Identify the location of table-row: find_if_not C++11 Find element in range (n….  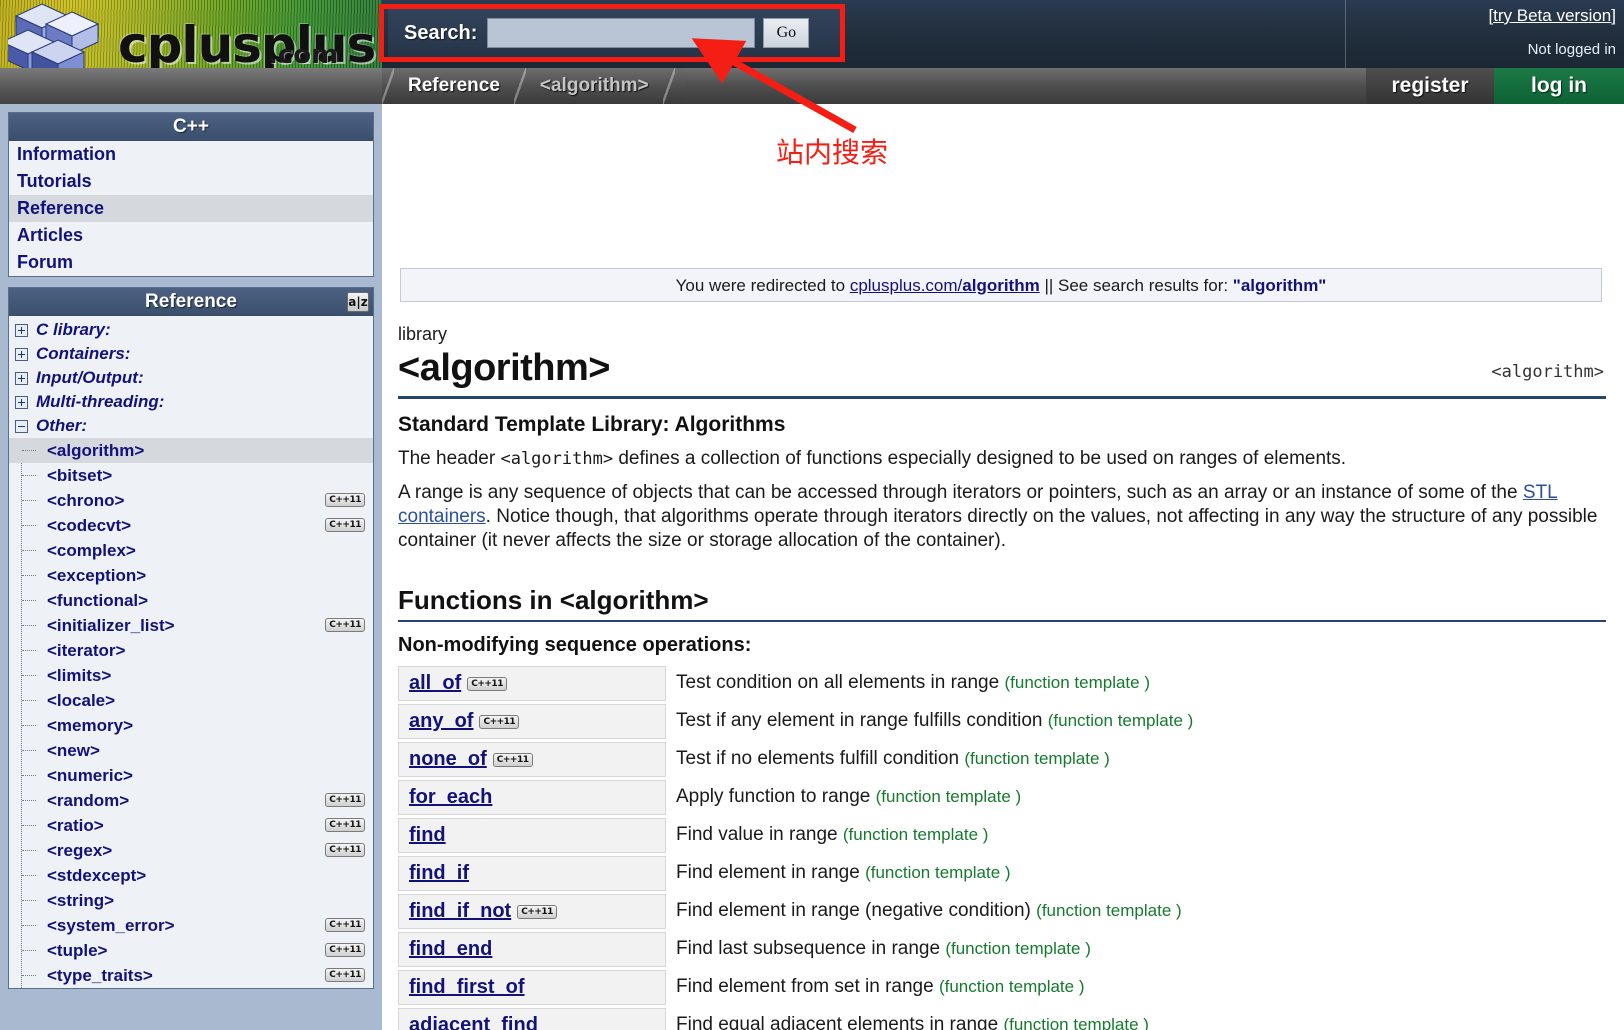
(1002, 911).